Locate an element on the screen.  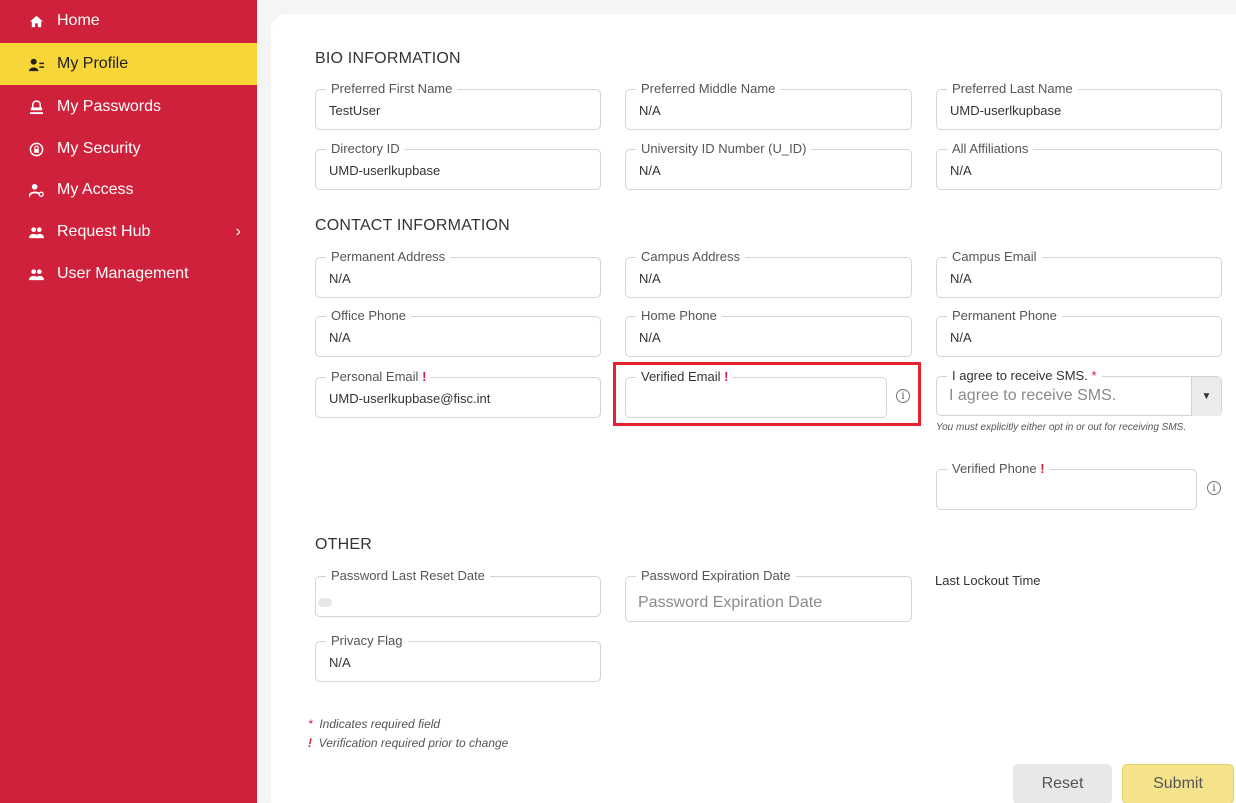
directory-id-field: Directory ID UMD-userlkupbase is located at coordinates (458, 165).